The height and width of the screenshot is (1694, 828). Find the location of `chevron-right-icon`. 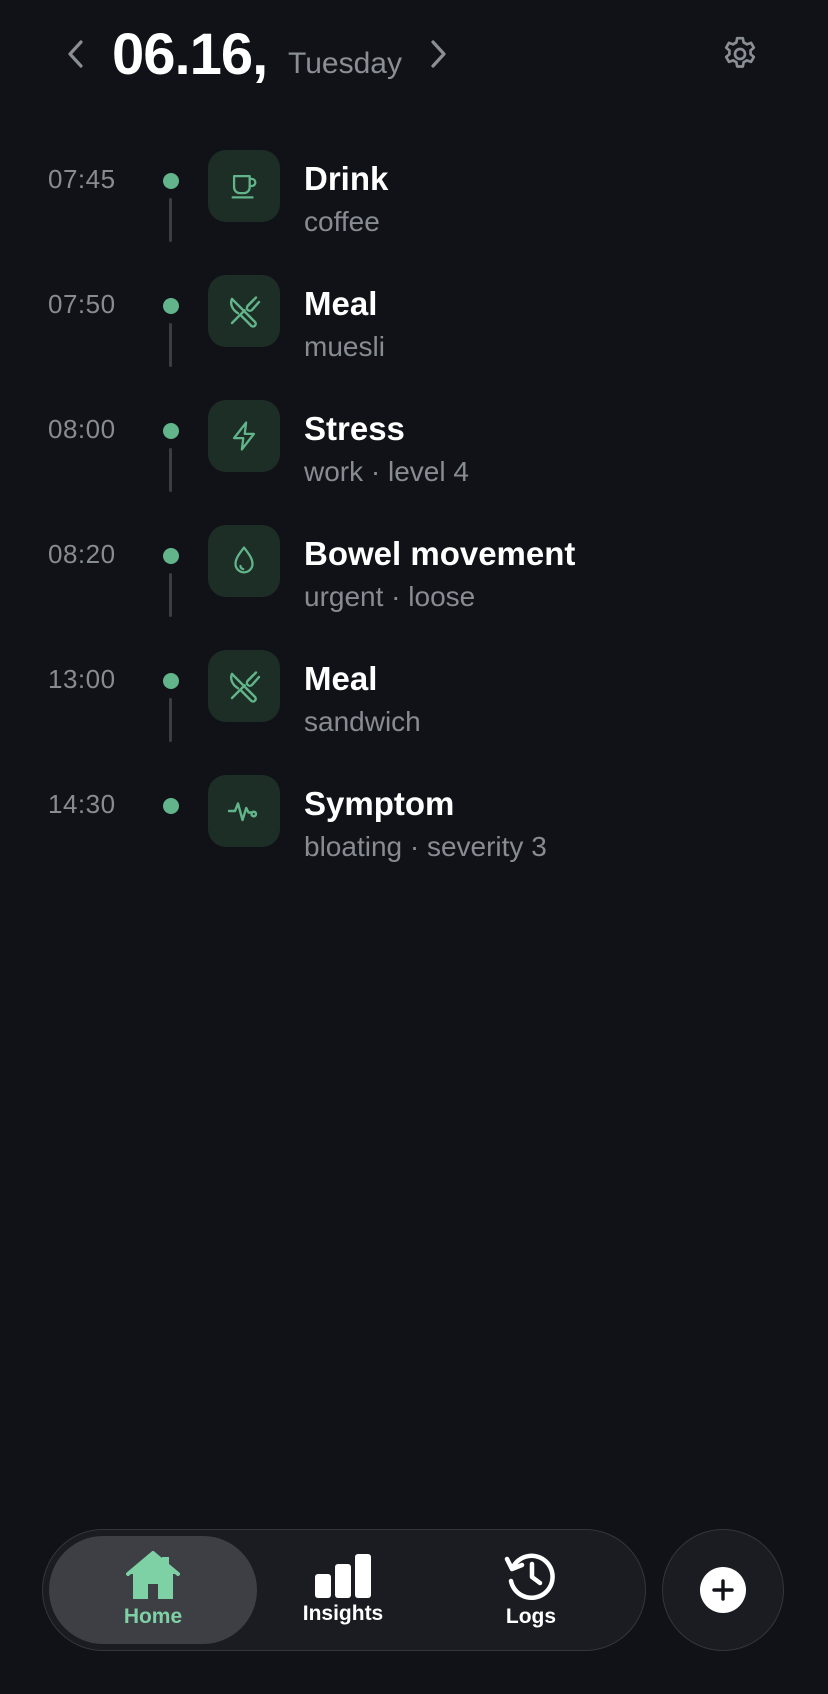

chevron-right-icon is located at coordinates (438, 54).